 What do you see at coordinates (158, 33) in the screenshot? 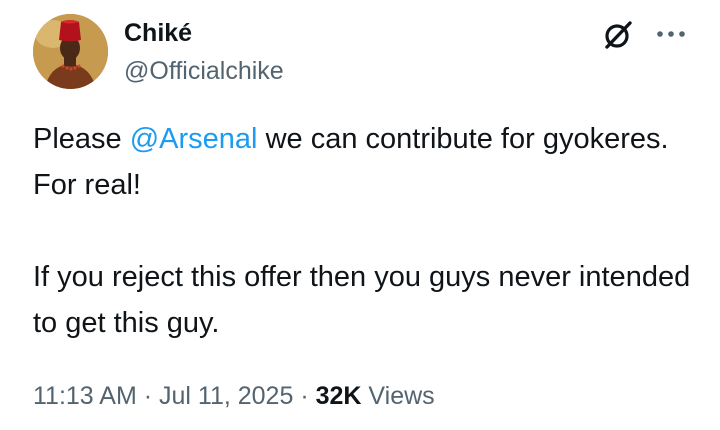
I see `author-display-name: Chiké` at bounding box center [158, 33].